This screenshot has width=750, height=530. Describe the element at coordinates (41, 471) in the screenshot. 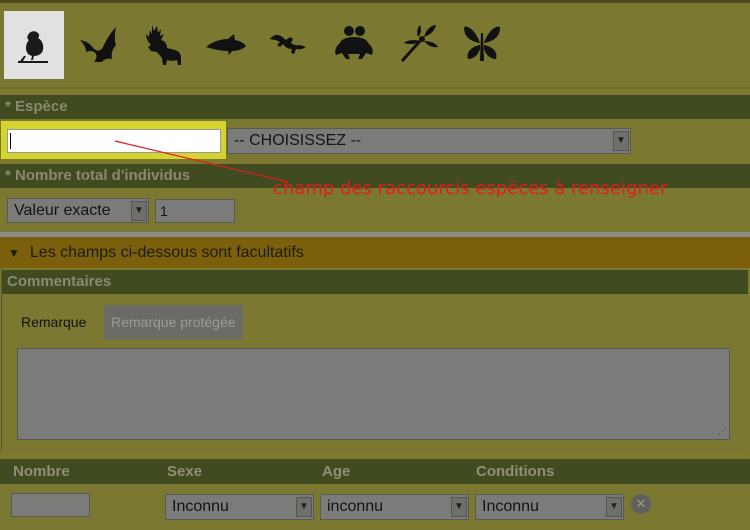

I see `column-nombre: Nombre` at that location.